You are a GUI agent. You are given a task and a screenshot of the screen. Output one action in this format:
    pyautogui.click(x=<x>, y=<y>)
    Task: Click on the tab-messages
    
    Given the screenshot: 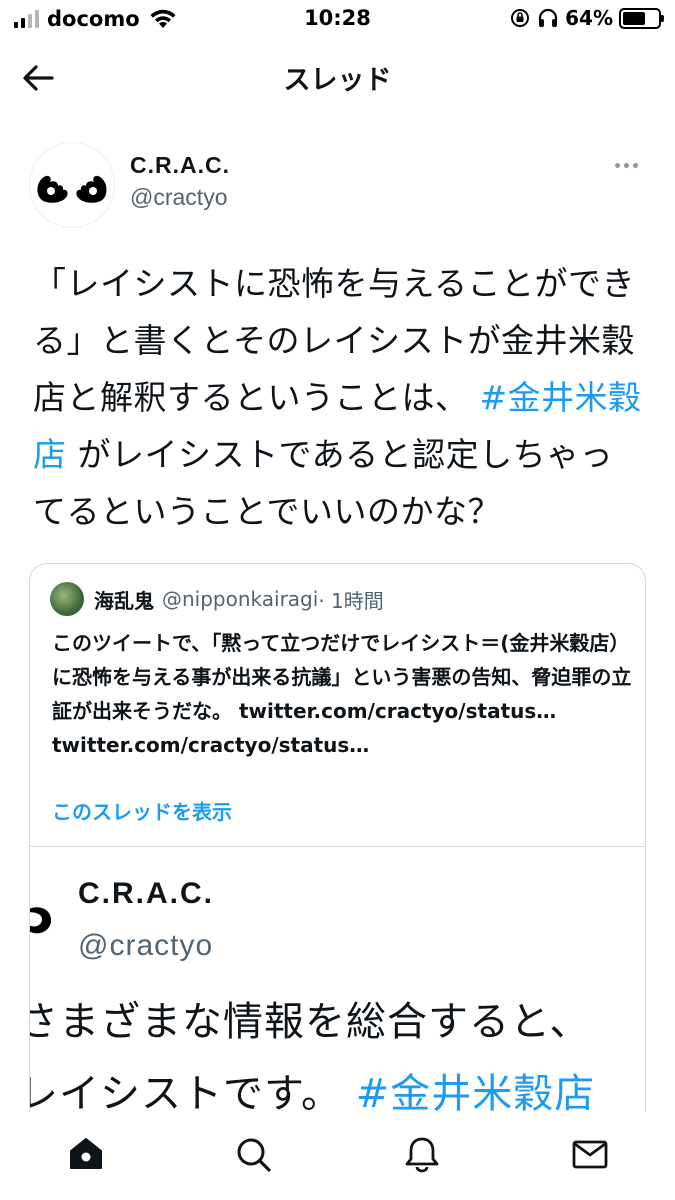 What is the action you would take?
    pyautogui.click(x=590, y=1154)
    